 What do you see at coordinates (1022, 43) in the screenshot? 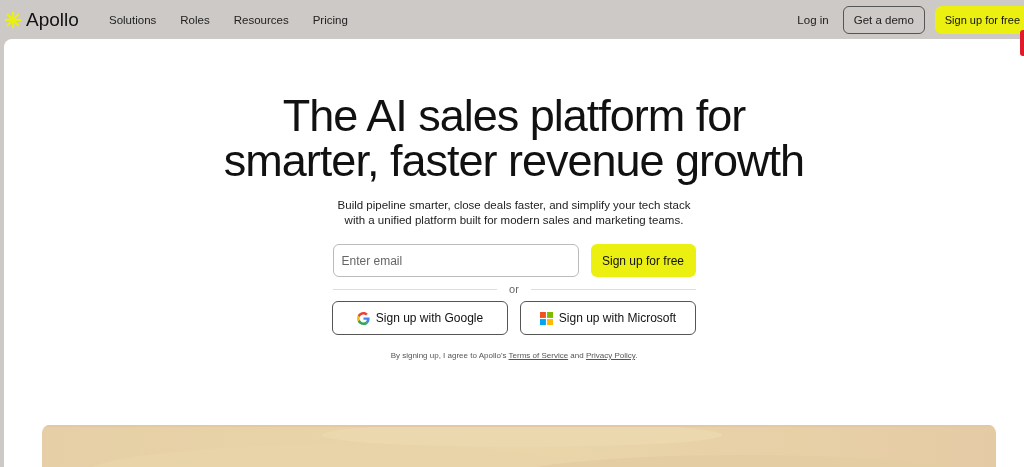
I see `side-tab` at bounding box center [1022, 43].